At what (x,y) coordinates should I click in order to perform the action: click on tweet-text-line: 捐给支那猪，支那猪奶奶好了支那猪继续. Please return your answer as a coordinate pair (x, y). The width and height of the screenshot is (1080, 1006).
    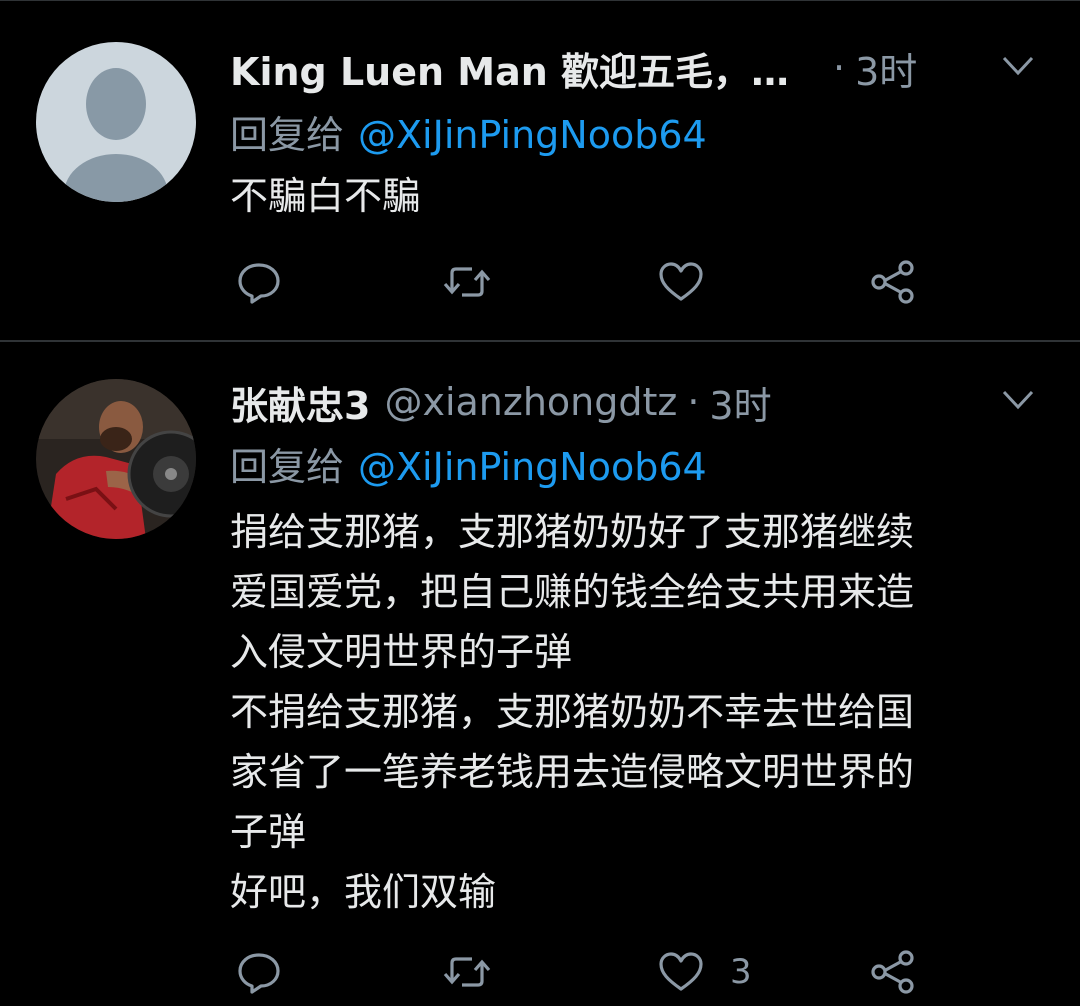
    Looking at the image, I should click on (572, 532).